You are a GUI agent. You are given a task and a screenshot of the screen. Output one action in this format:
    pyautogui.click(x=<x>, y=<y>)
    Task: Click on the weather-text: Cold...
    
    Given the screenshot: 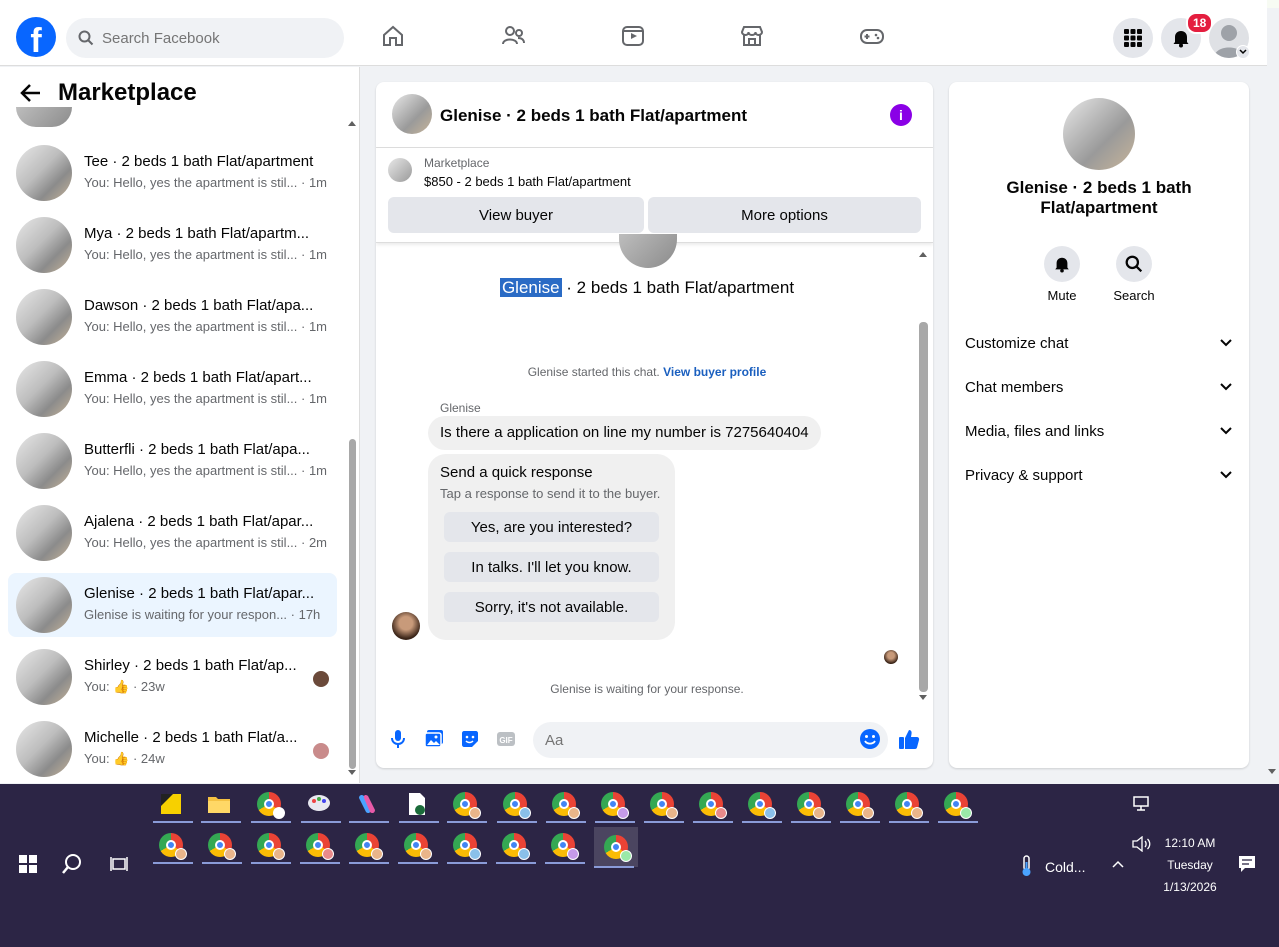 What is the action you would take?
    pyautogui.click(x=1065, y=867)
    